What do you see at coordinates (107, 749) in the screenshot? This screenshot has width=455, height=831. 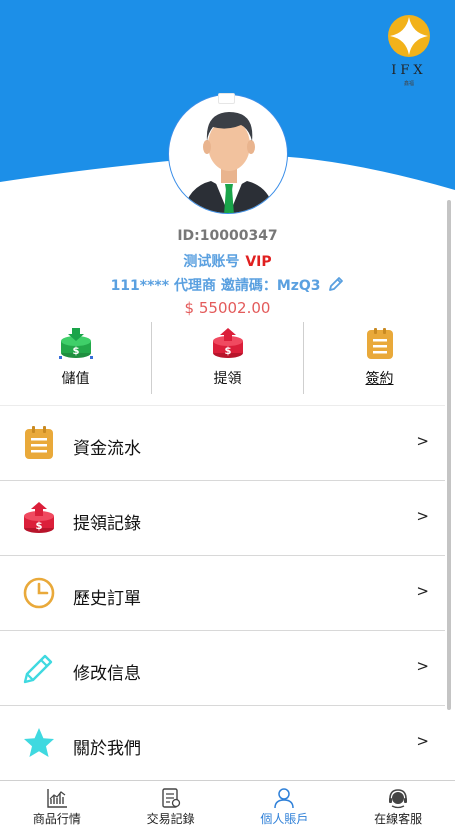 I see `menu-label: 關於我們` at bounding box center [107, 749].